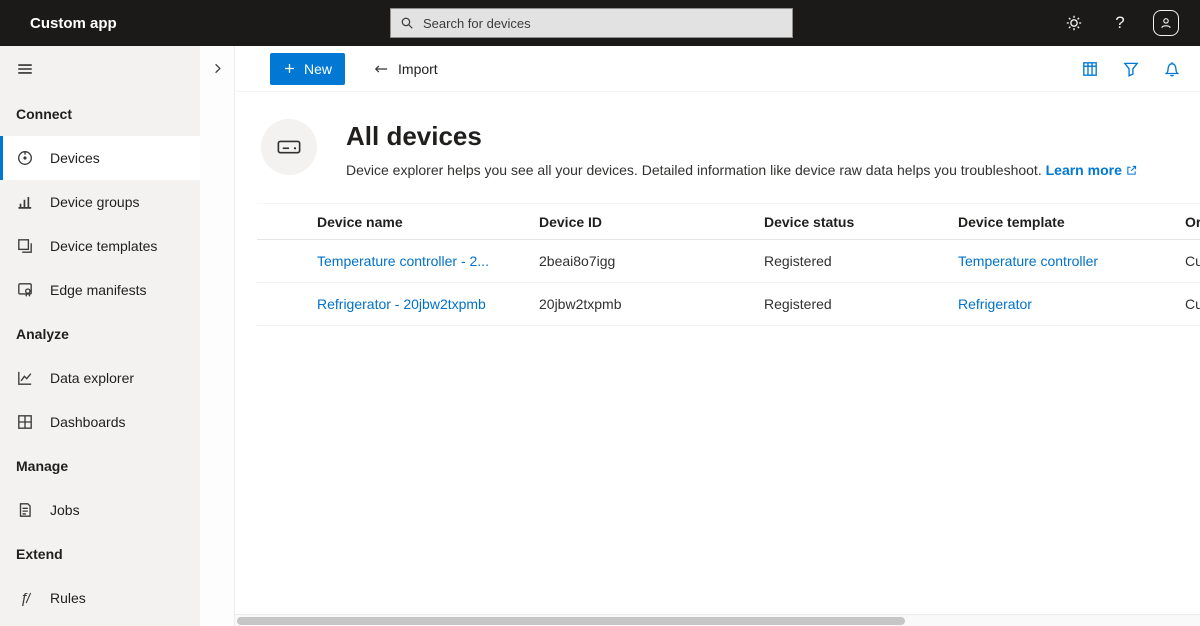  I want to click on sidebar-item-device-groups: Device groups, so click(100, 202).